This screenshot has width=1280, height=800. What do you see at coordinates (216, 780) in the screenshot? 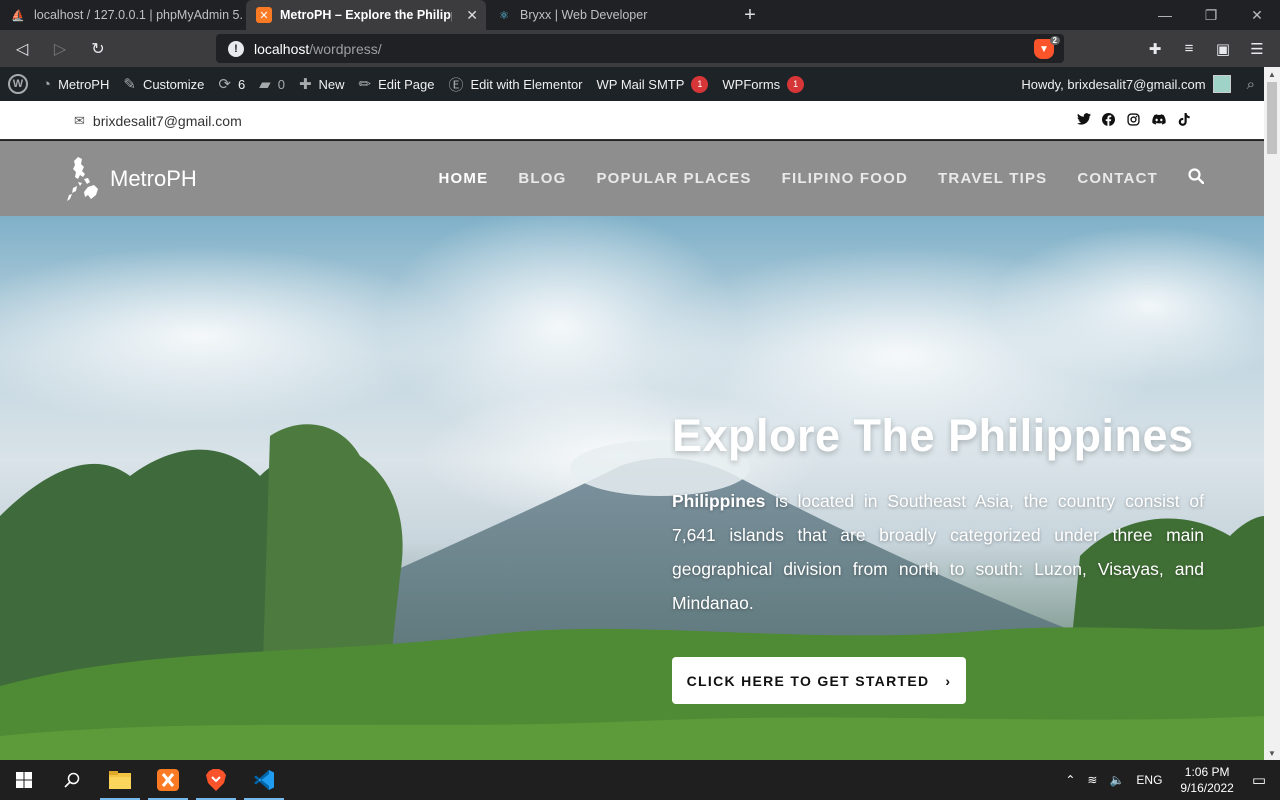
I see `brave-browser-button` at bounding box center [216, 780].